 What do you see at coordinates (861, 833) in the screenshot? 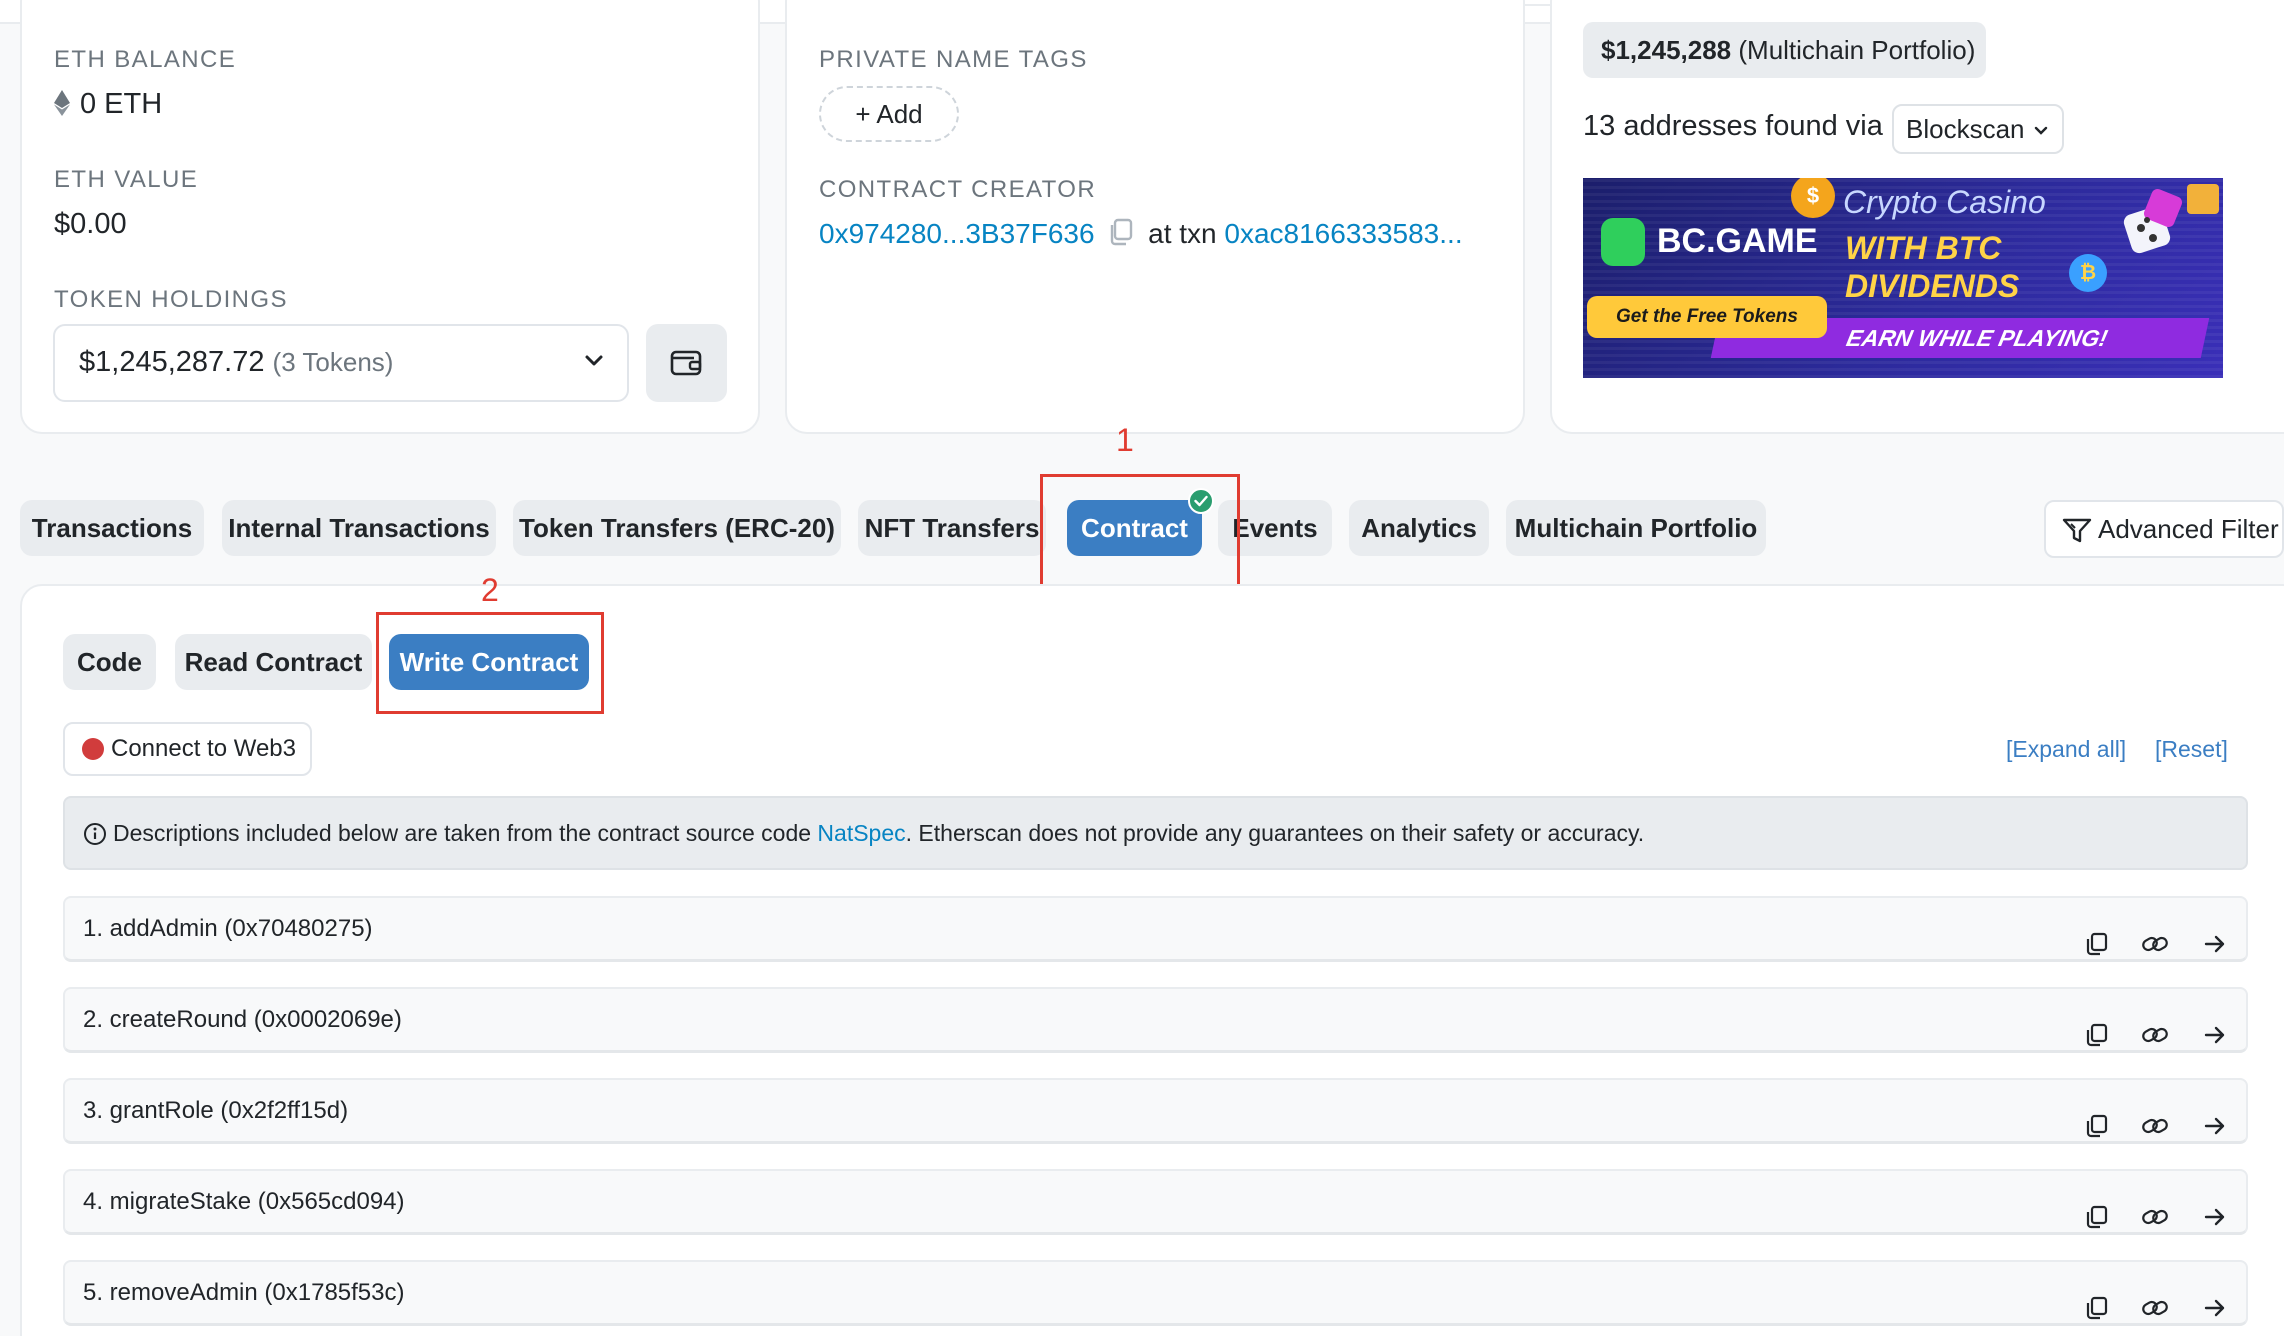
I see `natspec-link: NatSpec` at bounding box center [861, 833].